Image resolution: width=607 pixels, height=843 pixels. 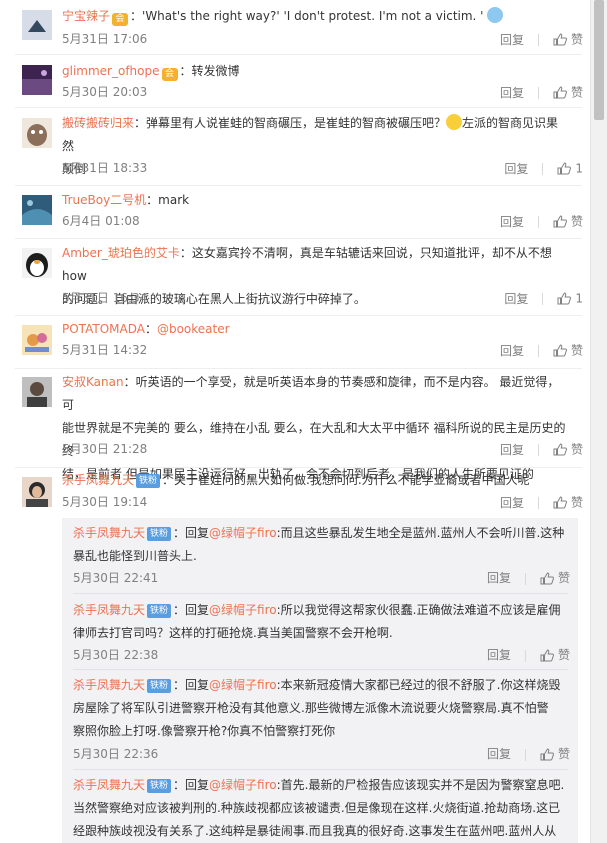 What do you see at coordinates (295, 342) in the screenshot?
I see `comment-item: POTATOMADA：@bookeater 5月31日 14:32 回复 赞` at bounding box center [295, 342].